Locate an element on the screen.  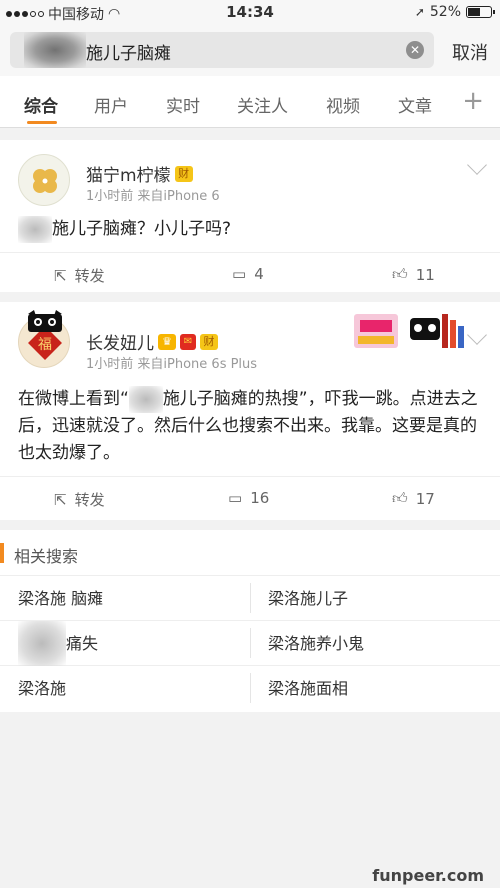
like-button: 👍︎ 17 is located at coordinates (413, 498).